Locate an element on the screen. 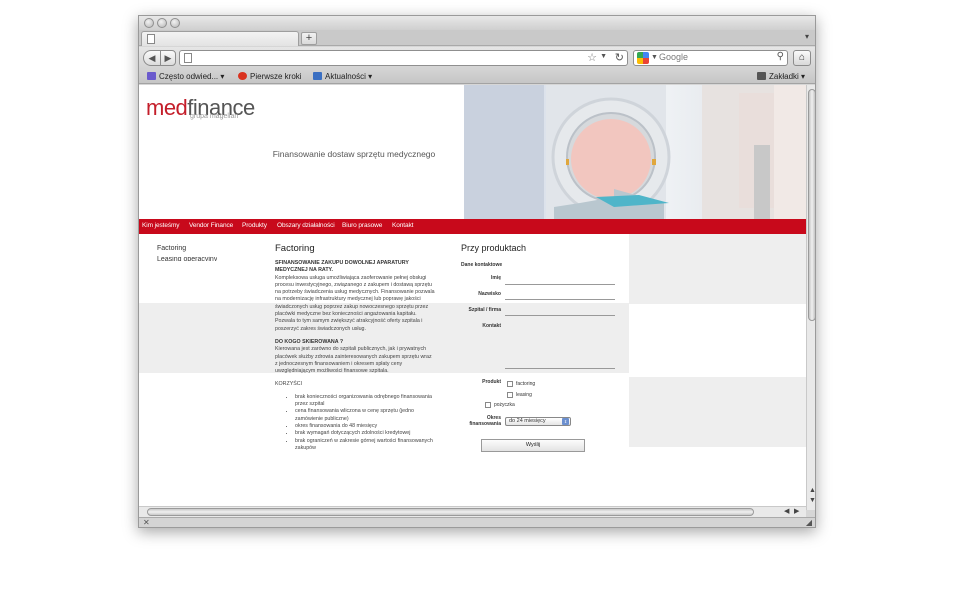 Image resolution: width=959 pixels, height=600 pixels. name-label: Imię is located at coordinates (495, 278).